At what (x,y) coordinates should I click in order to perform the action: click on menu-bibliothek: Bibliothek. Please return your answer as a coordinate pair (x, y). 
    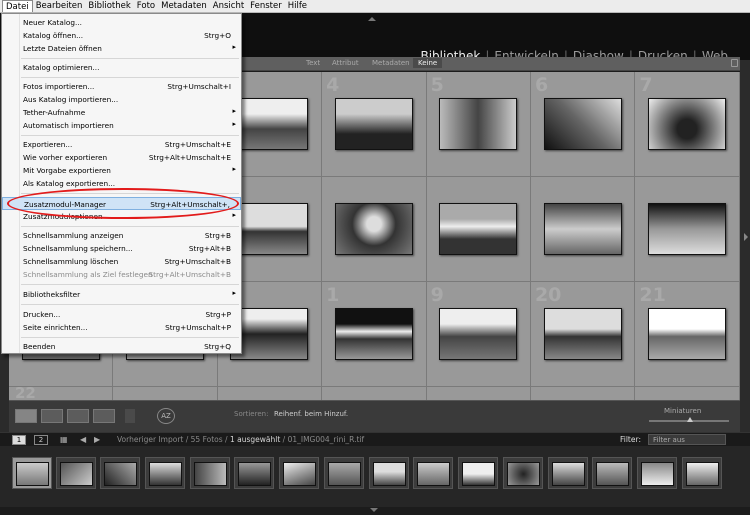
    Looking at the image, I should click on (109, 6).